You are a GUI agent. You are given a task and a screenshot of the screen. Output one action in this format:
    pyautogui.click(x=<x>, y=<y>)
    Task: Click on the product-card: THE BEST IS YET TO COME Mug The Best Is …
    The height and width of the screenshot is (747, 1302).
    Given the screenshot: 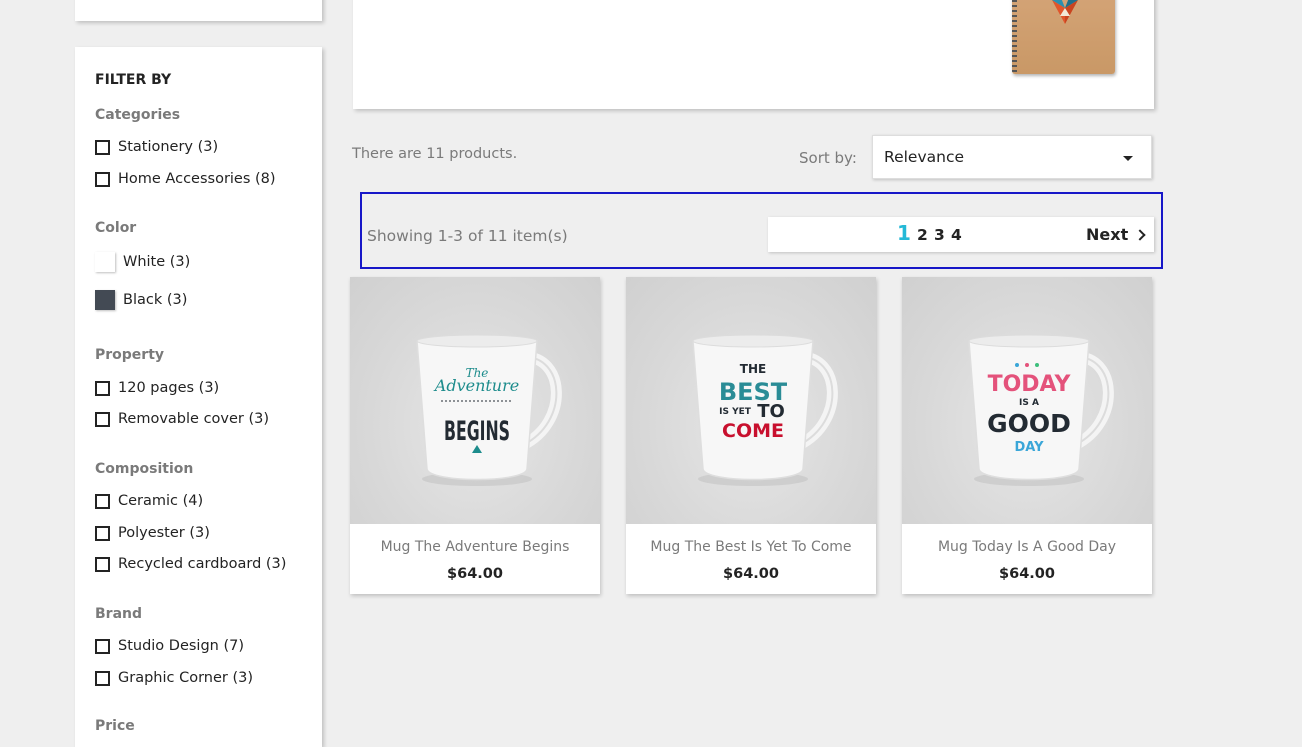 What is the action you would take?
    pyautogui.click(x=751, y=435)
    